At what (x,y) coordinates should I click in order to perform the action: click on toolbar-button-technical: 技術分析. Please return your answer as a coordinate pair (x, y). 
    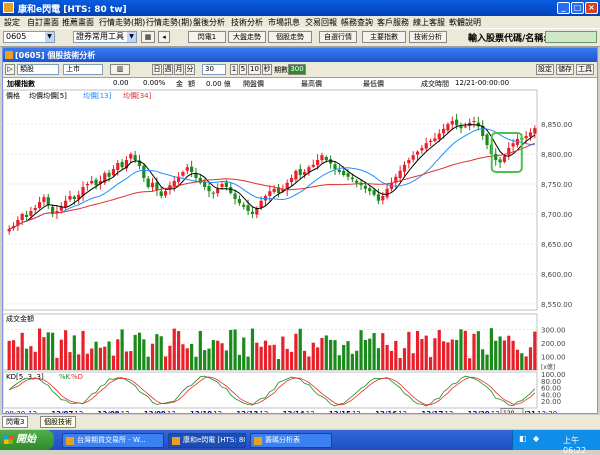
    Looking at the image, I should click on (428, 37).